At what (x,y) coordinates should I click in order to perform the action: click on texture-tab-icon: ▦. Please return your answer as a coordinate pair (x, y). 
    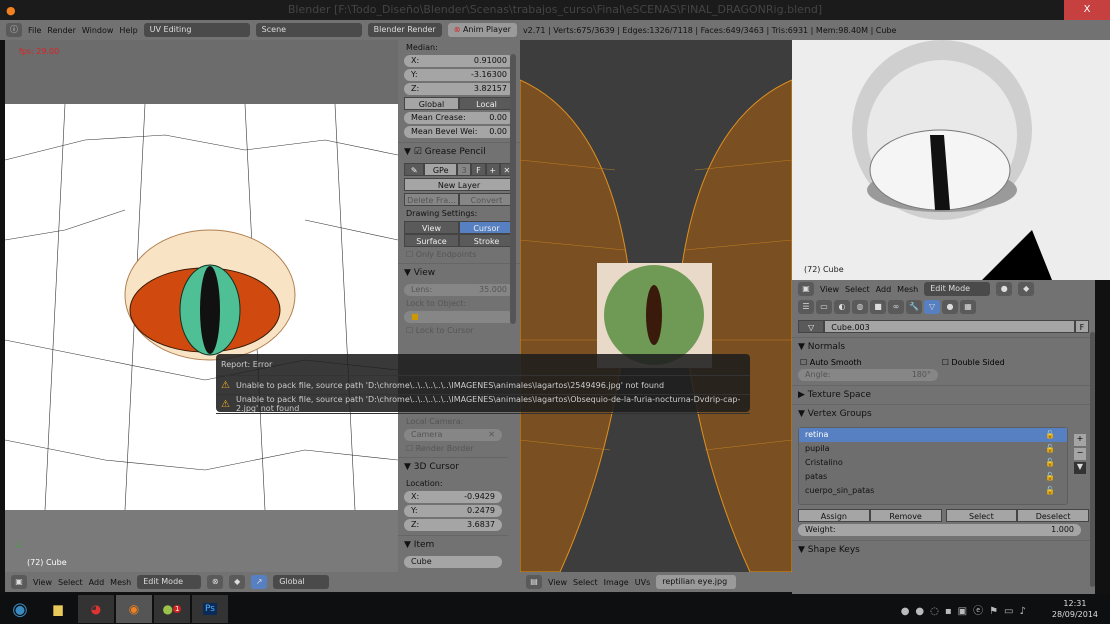
    Looking at the image, I should click on (968, 307).